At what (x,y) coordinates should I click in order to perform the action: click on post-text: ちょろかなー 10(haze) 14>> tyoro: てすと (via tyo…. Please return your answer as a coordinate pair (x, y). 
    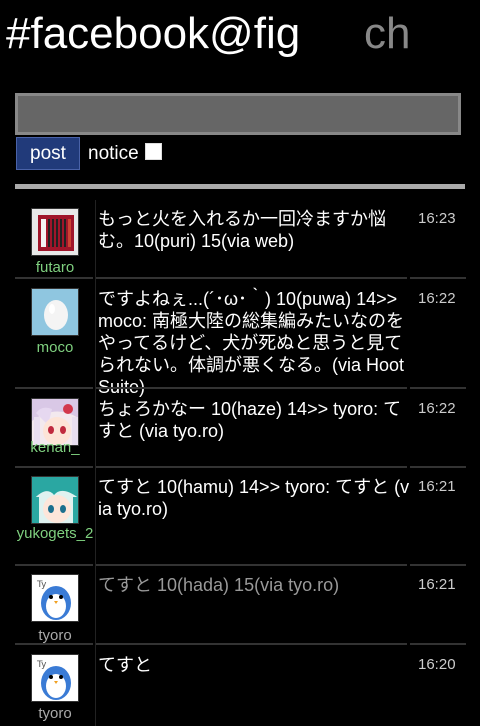
    Looking at the image, I should click on (250, 420).